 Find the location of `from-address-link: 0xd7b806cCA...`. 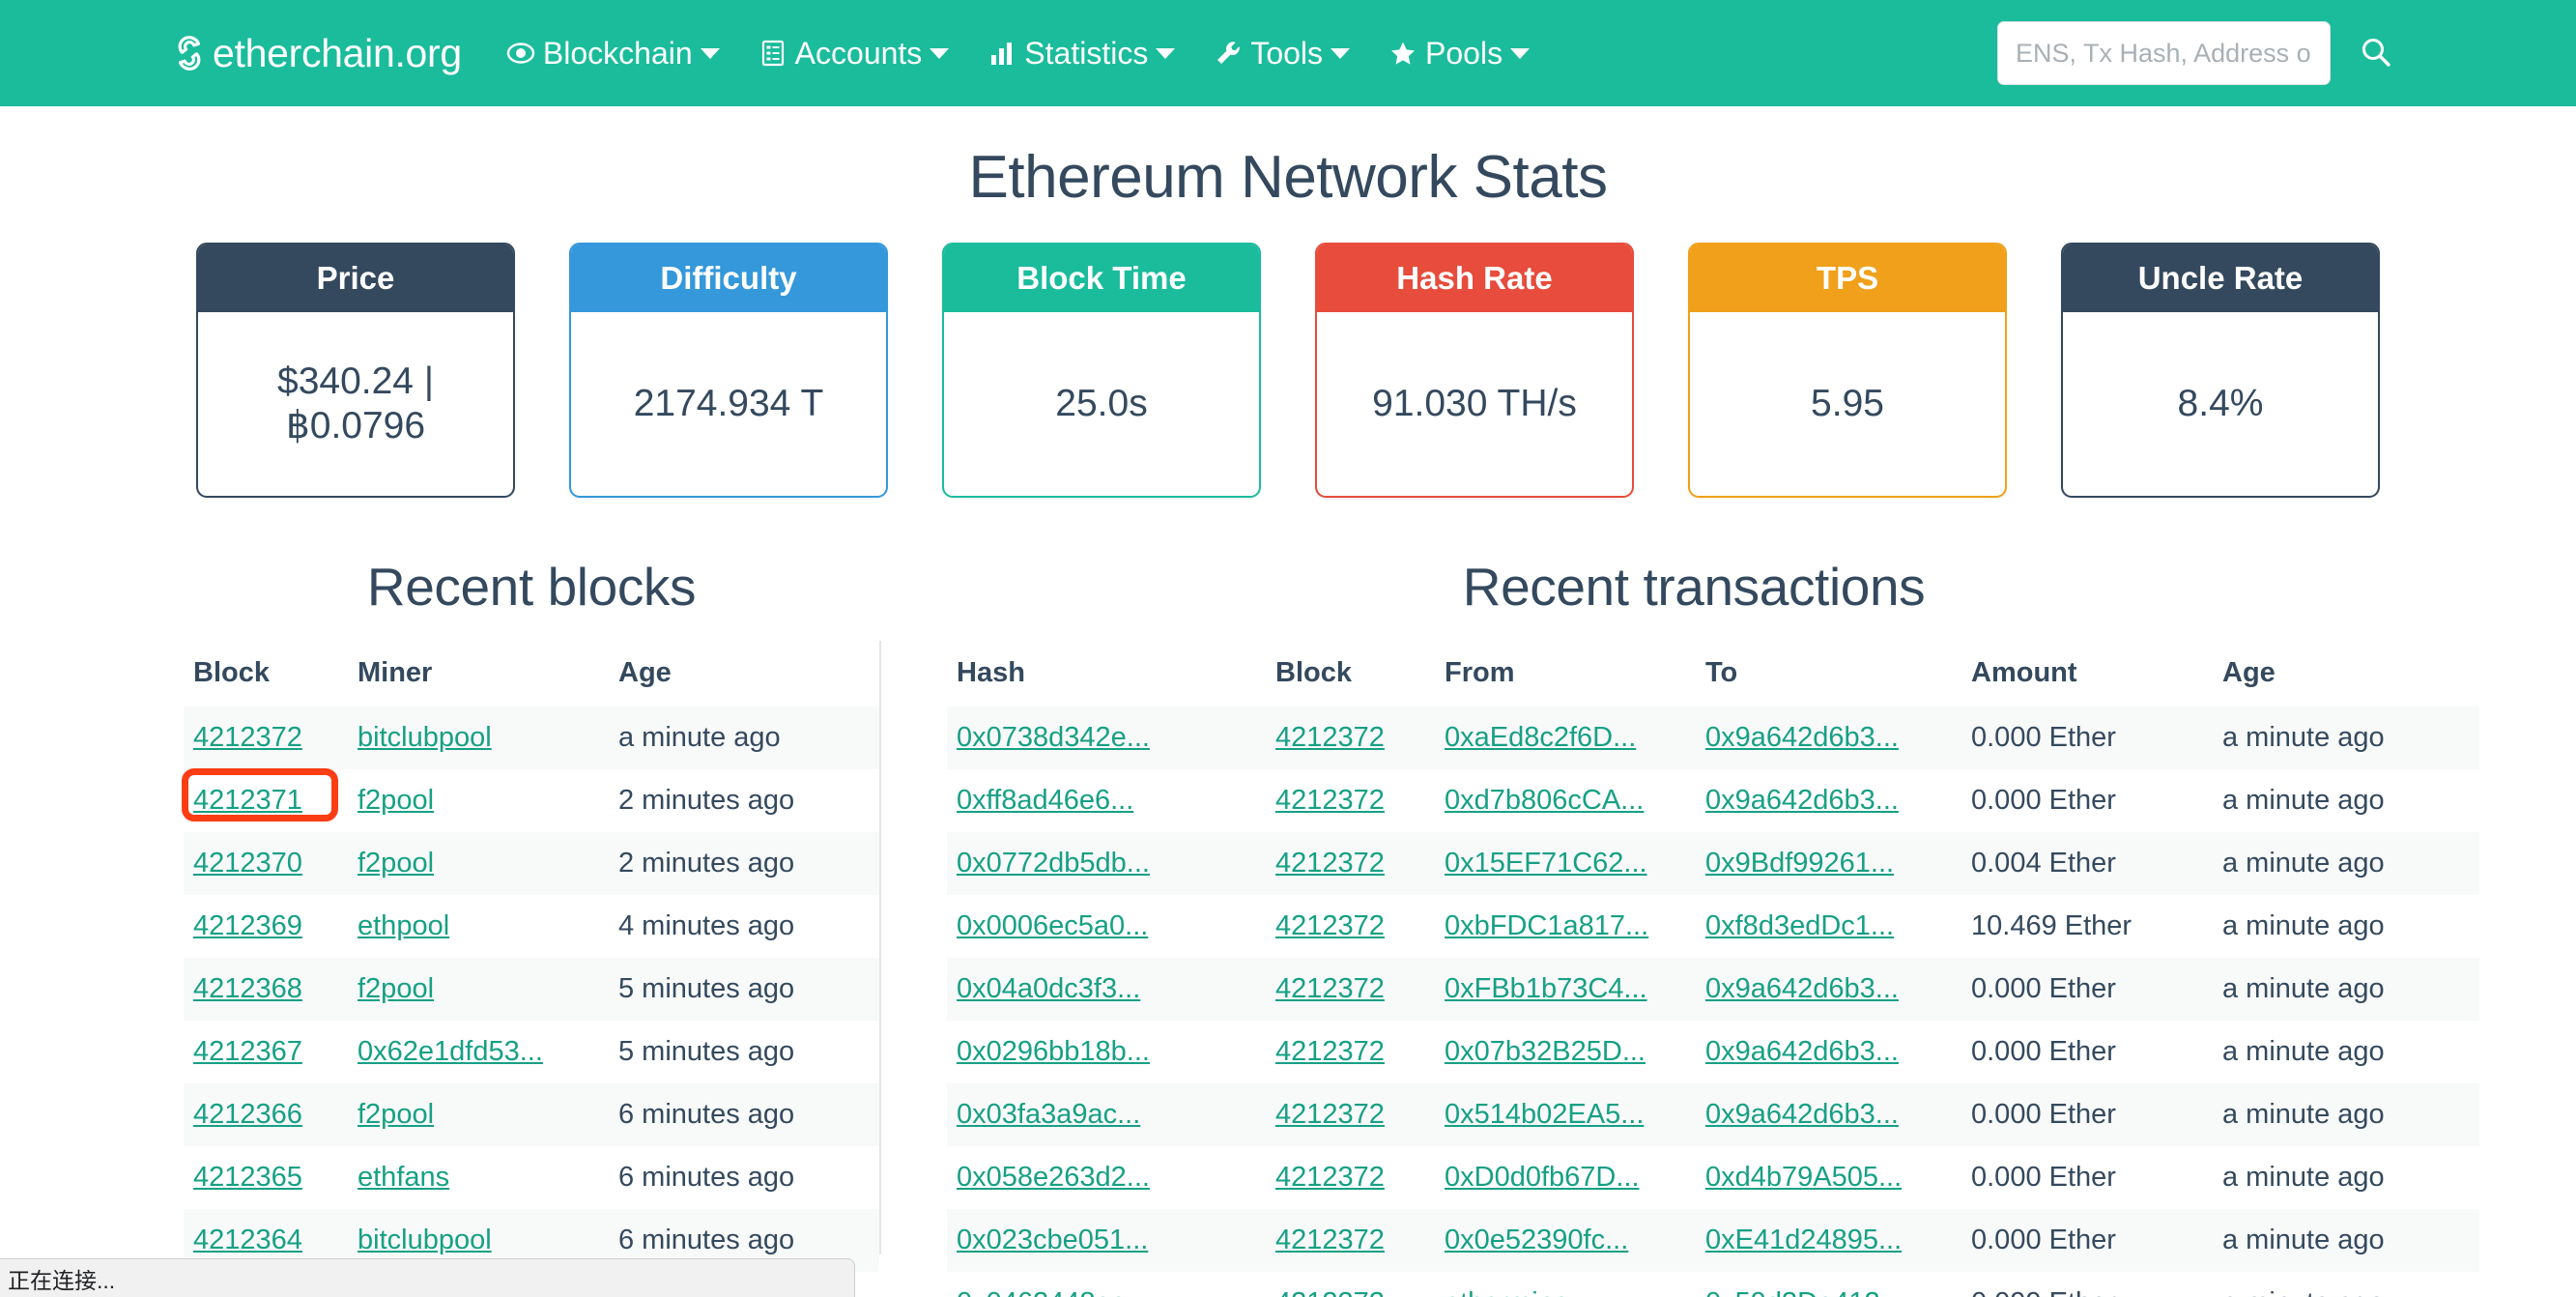

from-address-link: 0xd7b806cCA... is located at coordinates (1545, 800).